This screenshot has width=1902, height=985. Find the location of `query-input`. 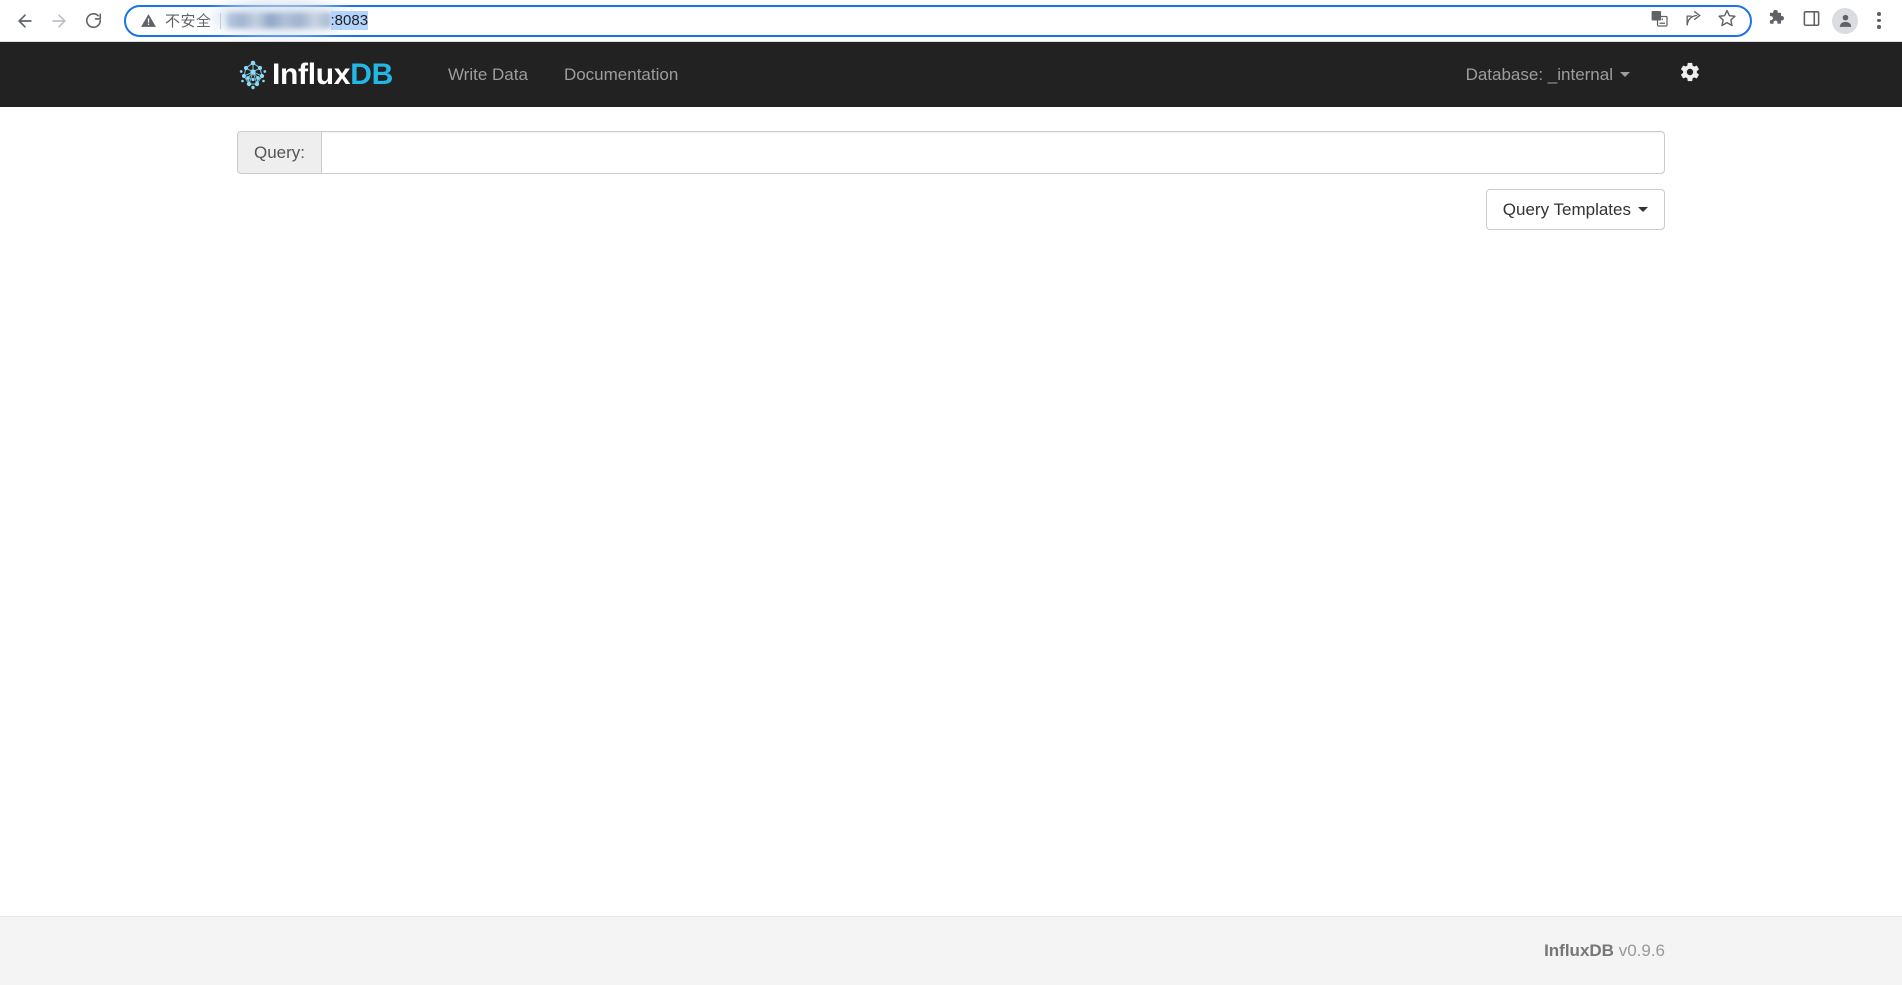

query-input is located at coordinates (993, 152).